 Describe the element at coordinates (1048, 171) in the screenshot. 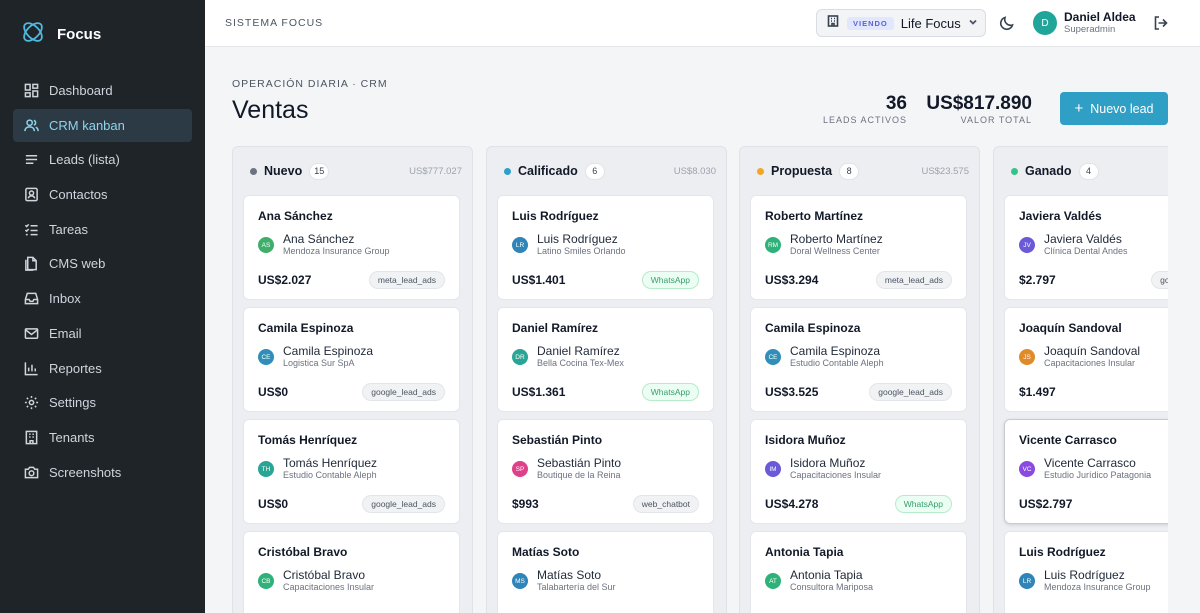

I see `column-name: Ganado` at that location.